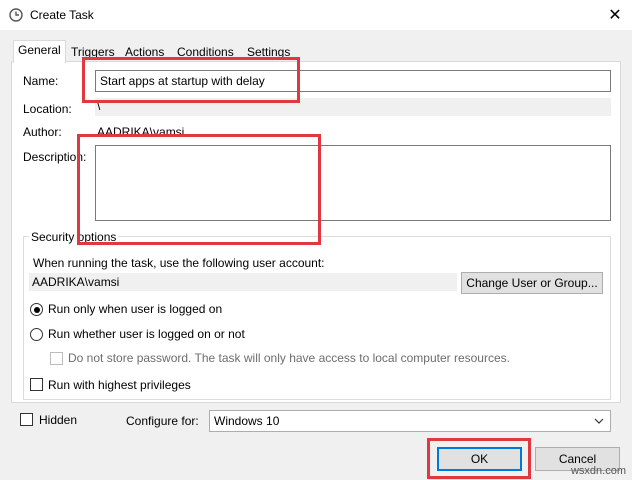  Describe the element at coordinates (41, 81) in the screenshot. I see `name-label: Name:` at that location.